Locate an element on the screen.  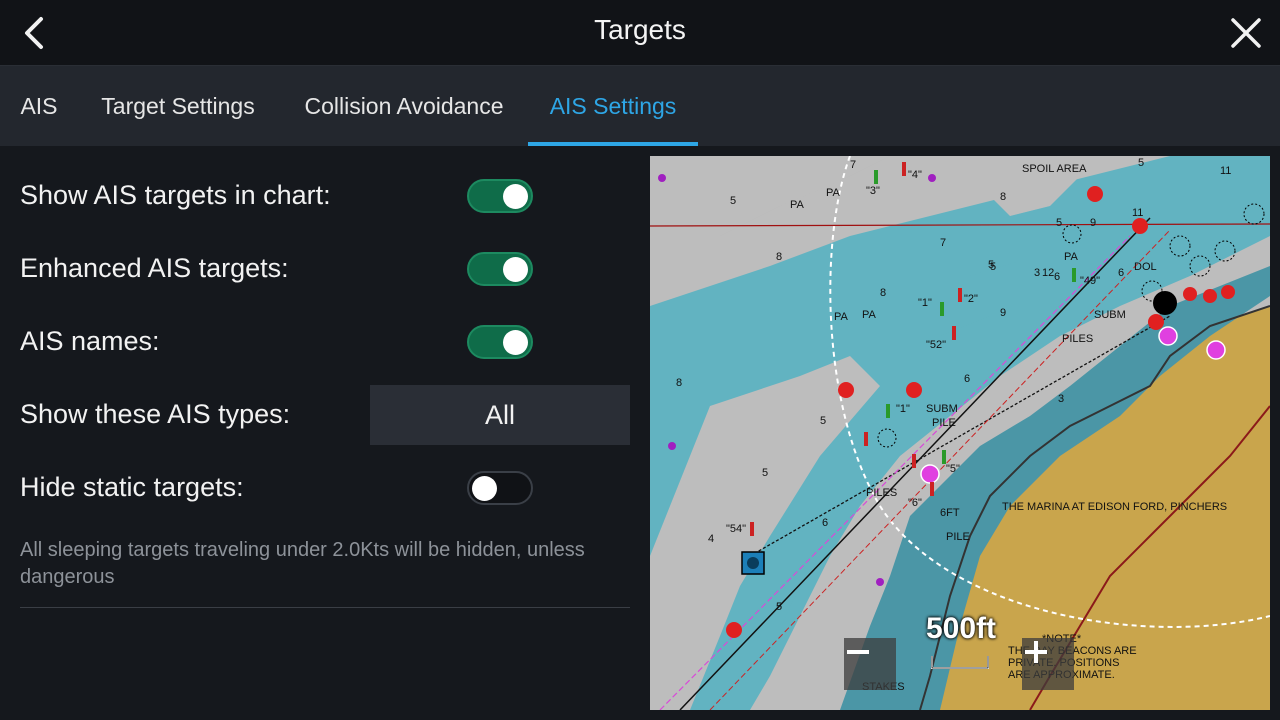
zoom-in-button is located at coordinates (1048, 664).